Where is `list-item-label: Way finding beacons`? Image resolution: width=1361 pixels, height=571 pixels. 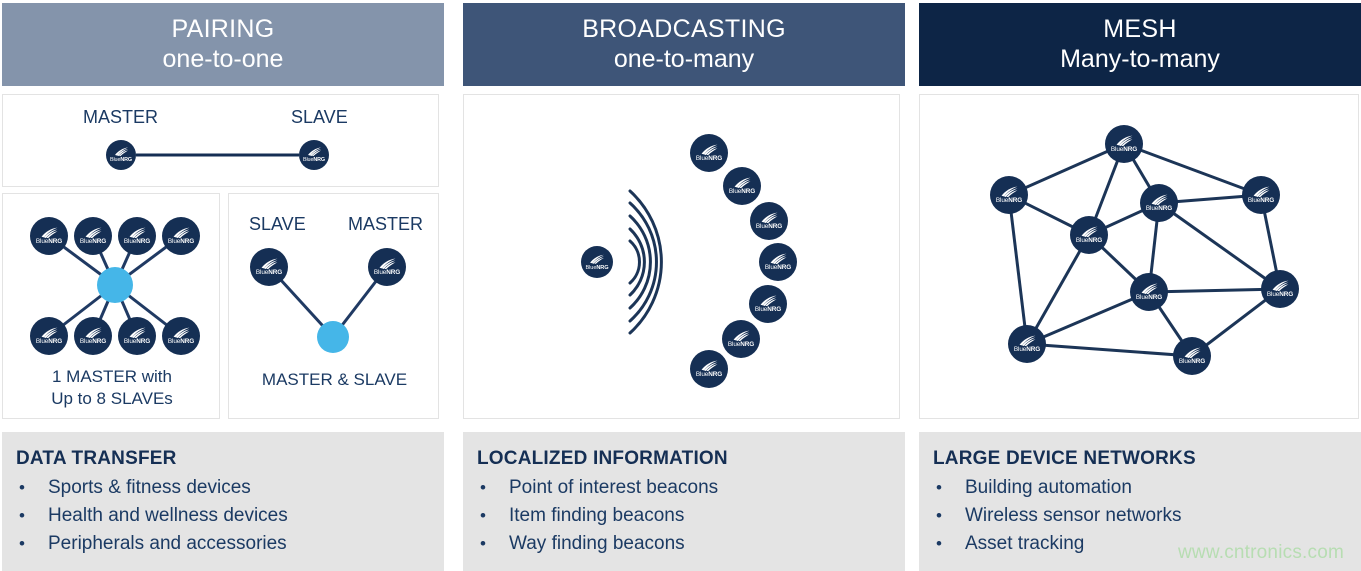
list-item-label: Way finding beacons is located at coordinates (597, 543).